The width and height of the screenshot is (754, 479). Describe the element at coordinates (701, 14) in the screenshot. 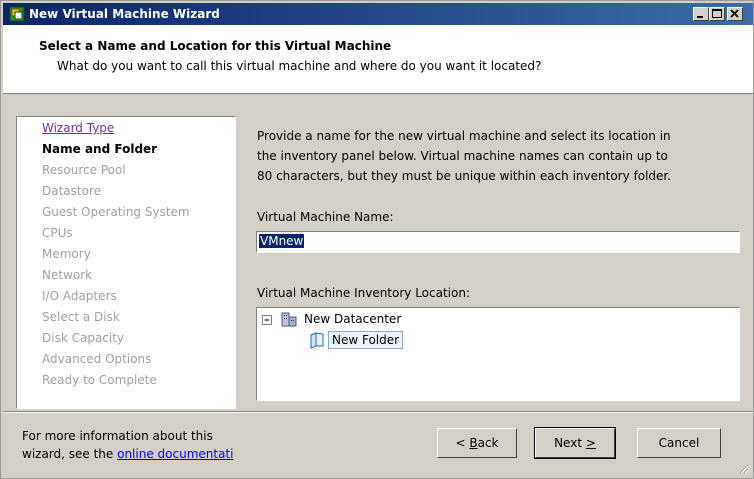

I see `minimize-button` at that location.